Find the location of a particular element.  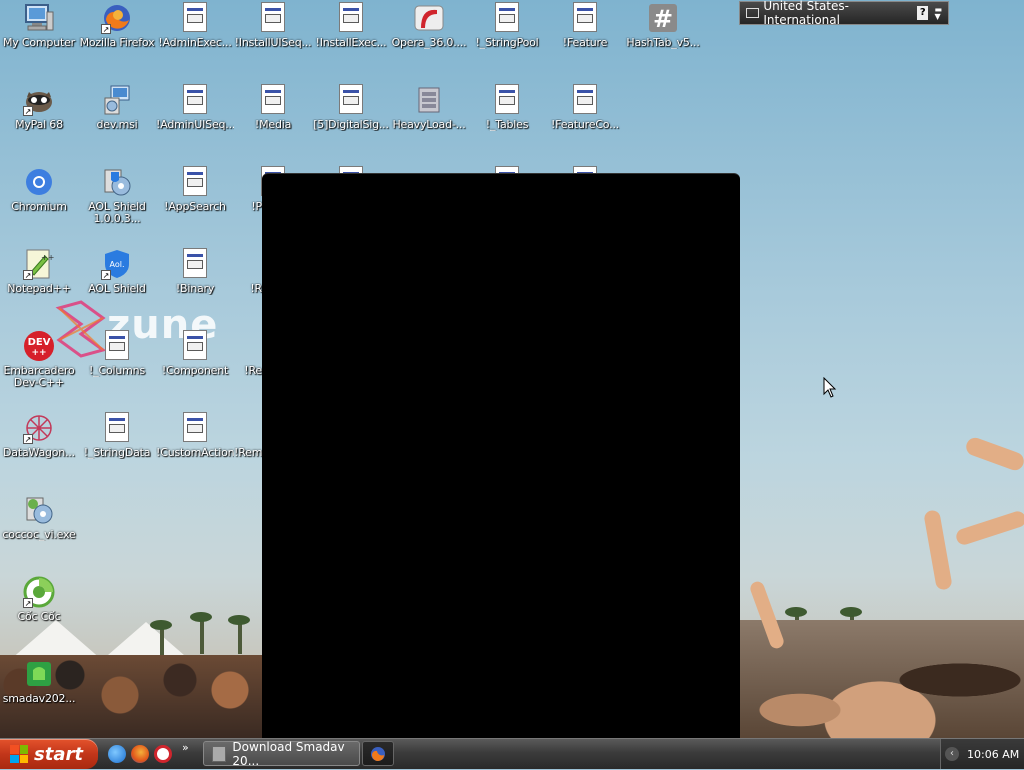

desktop-icon-media: !Media is located at coordinates (273, 107).